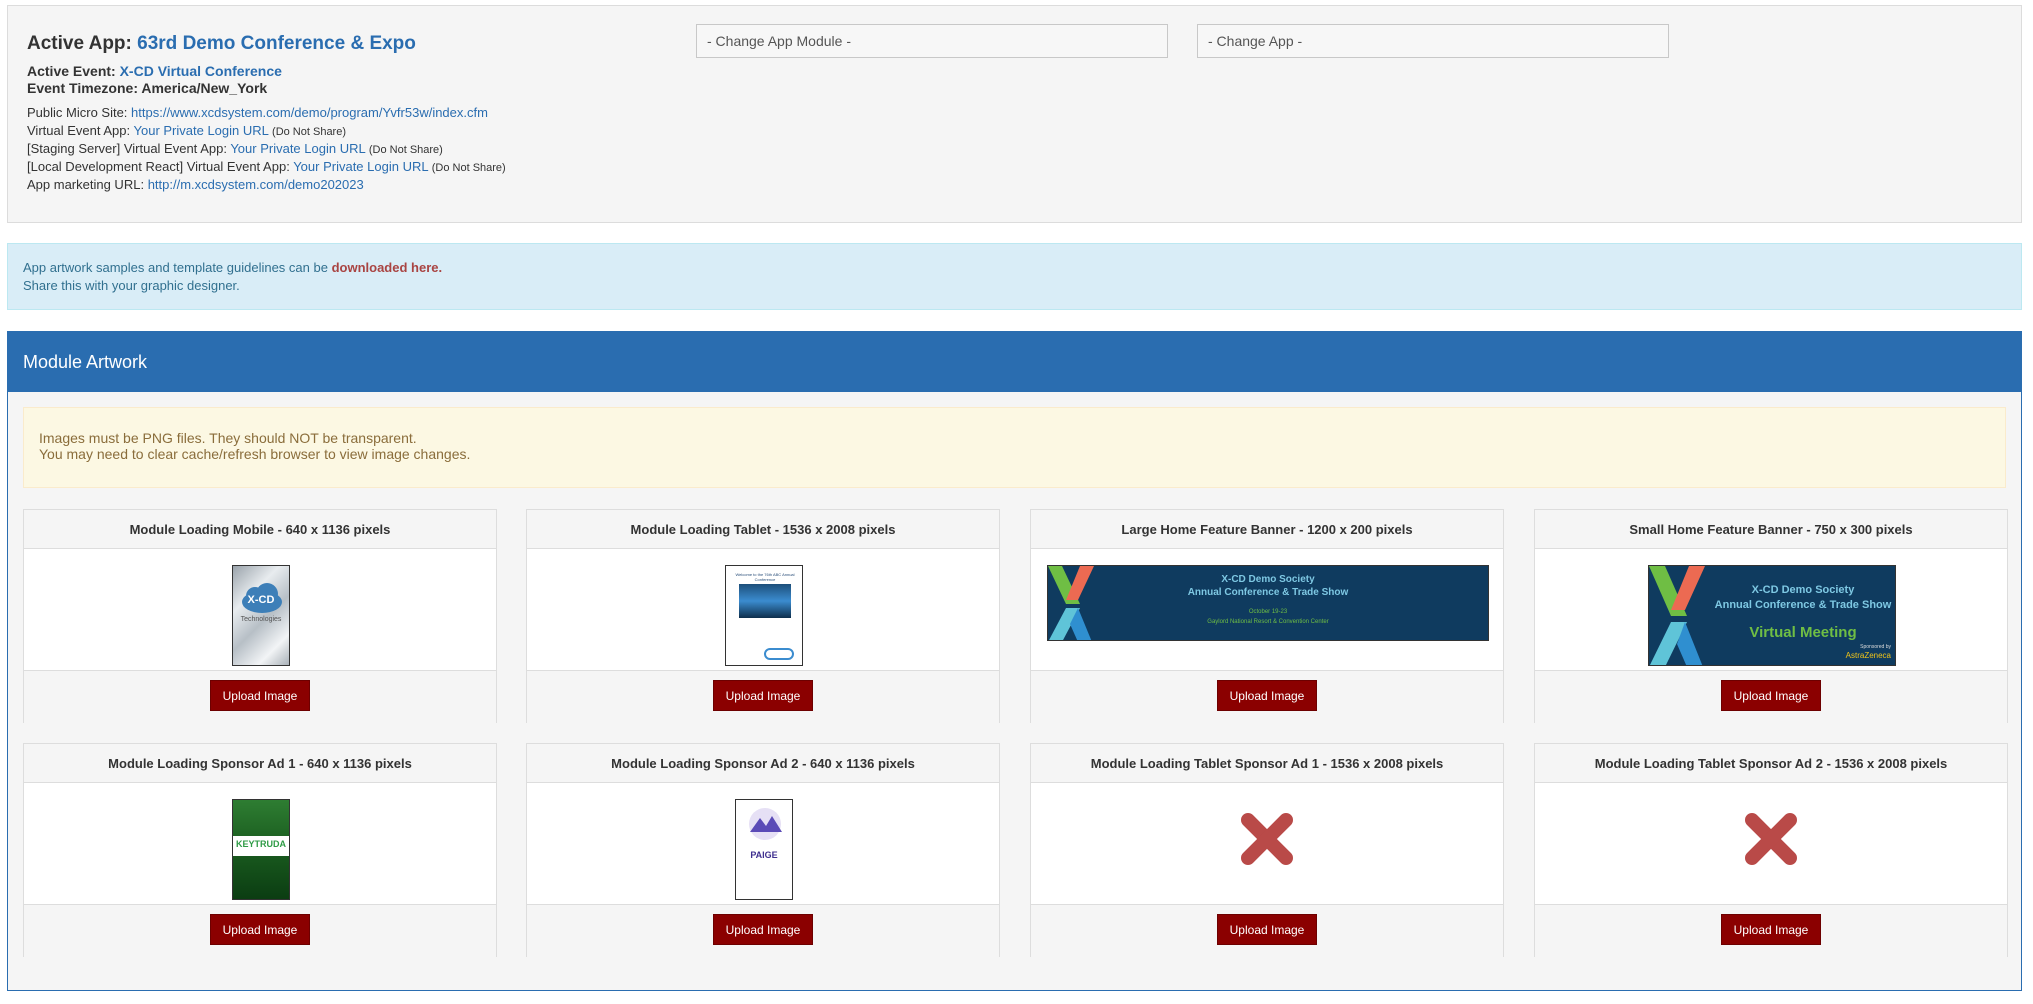 This screenshot has height=1004, width=2033. Describe the element at coordinates (1267, 839) in the screenshot. I see `missing-image-icon` at that location.